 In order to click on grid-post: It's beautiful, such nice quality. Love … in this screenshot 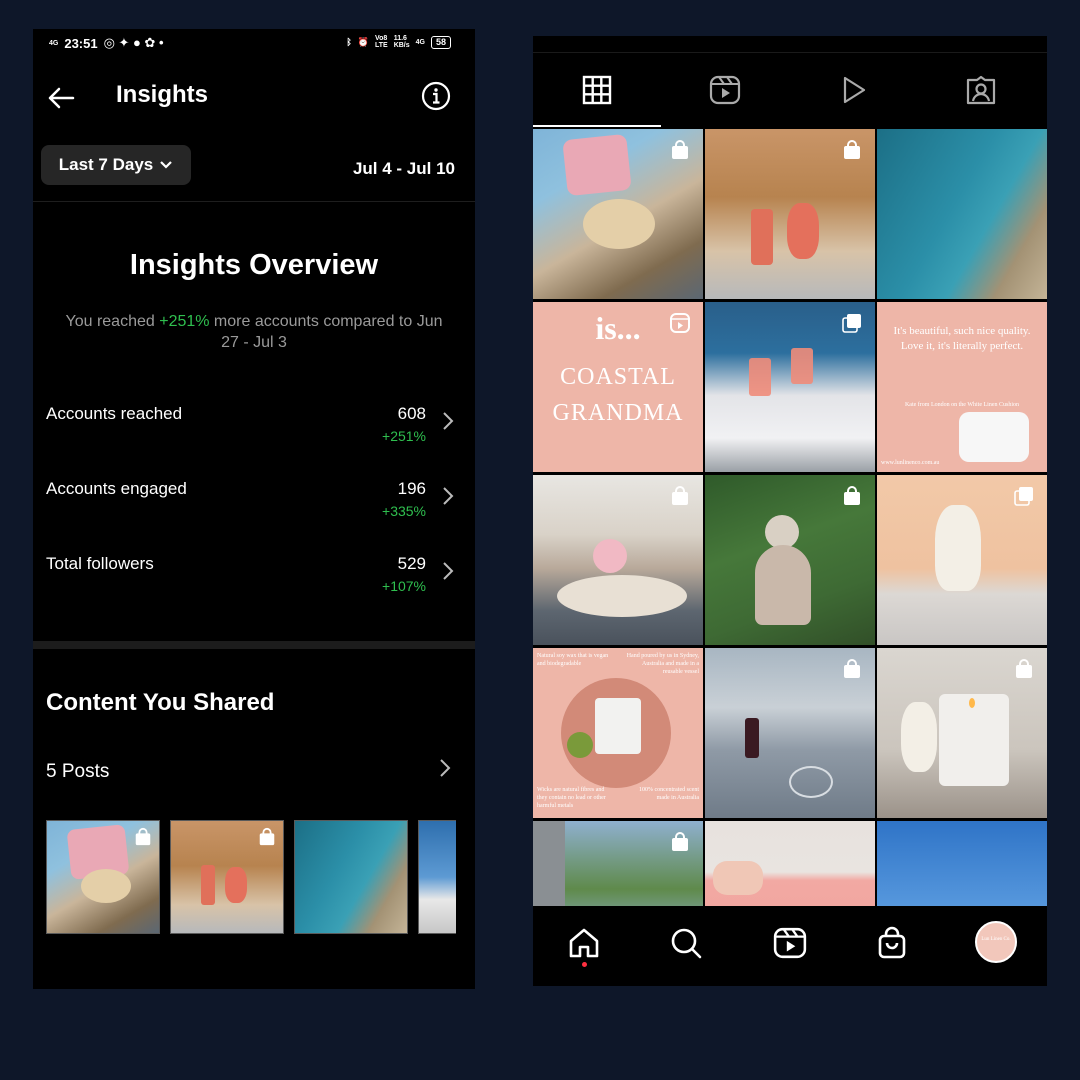, I will do `click(962, 387)`.